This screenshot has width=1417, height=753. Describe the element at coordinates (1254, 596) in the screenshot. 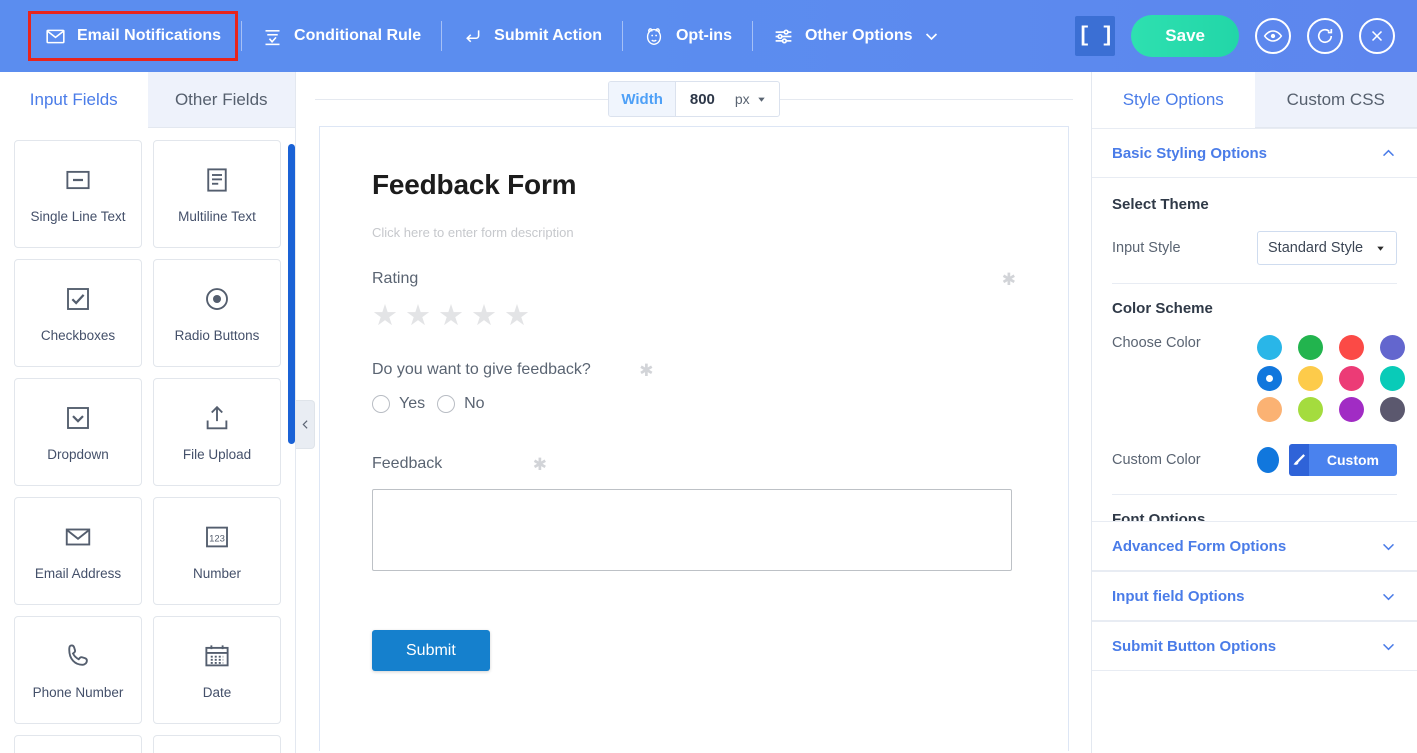

I see `accordion-input-field-options: Input field Options` at that location.